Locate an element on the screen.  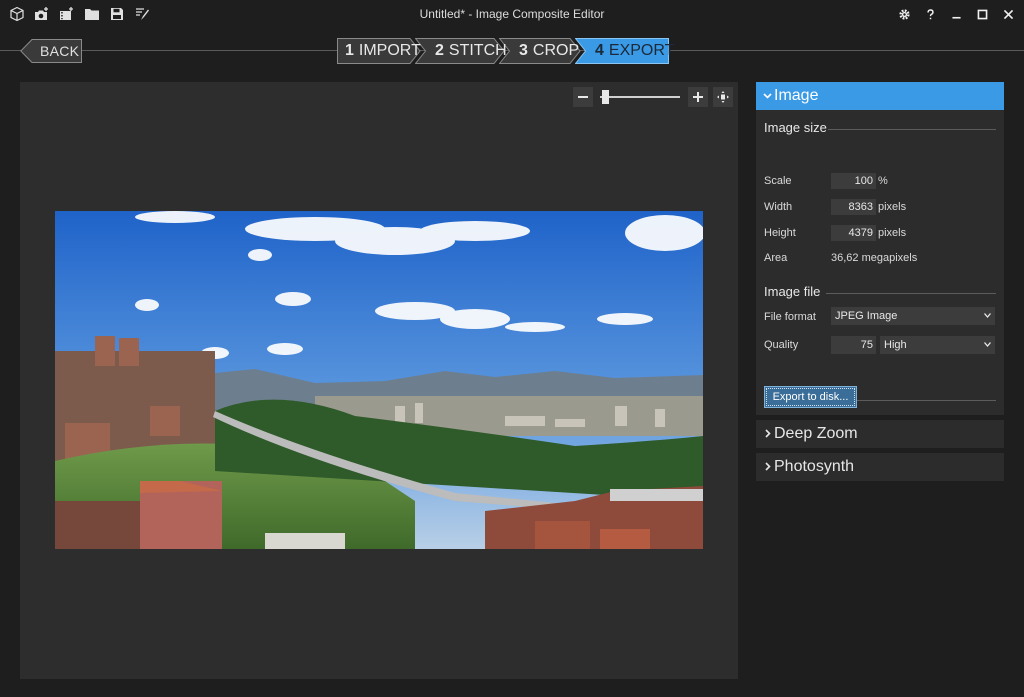
zoom-in-button is located at coordinates (698, 97).